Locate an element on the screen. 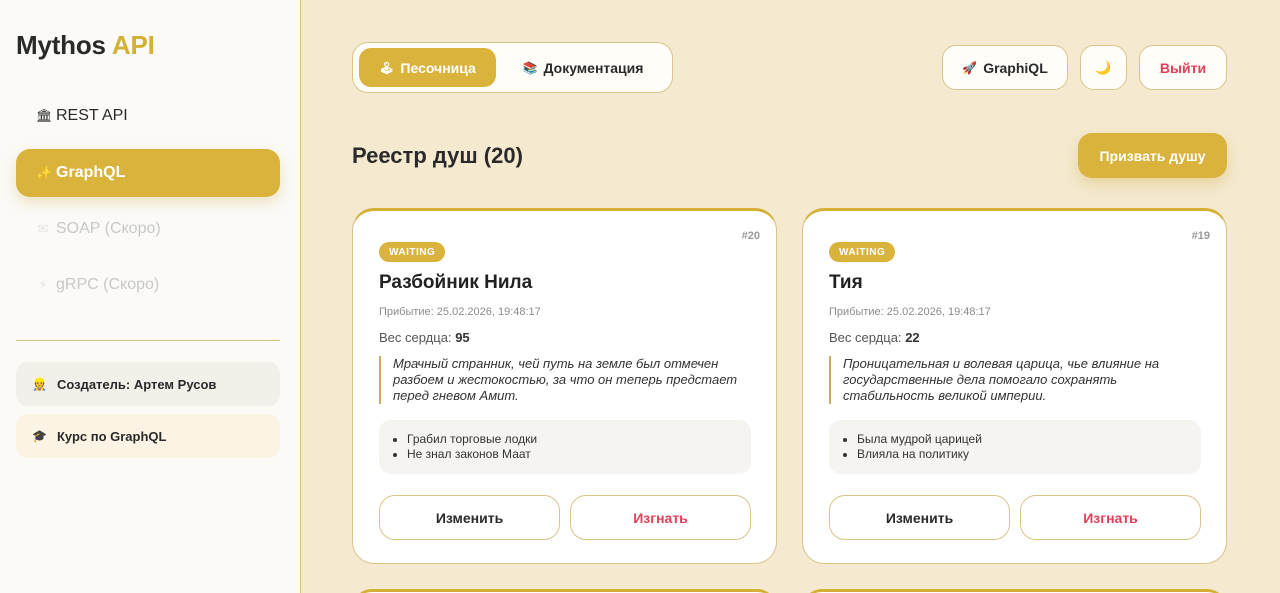 This screenshot has height=593, width=1280. rocket-icon: 🚀 is located at coordinates (970, 67).